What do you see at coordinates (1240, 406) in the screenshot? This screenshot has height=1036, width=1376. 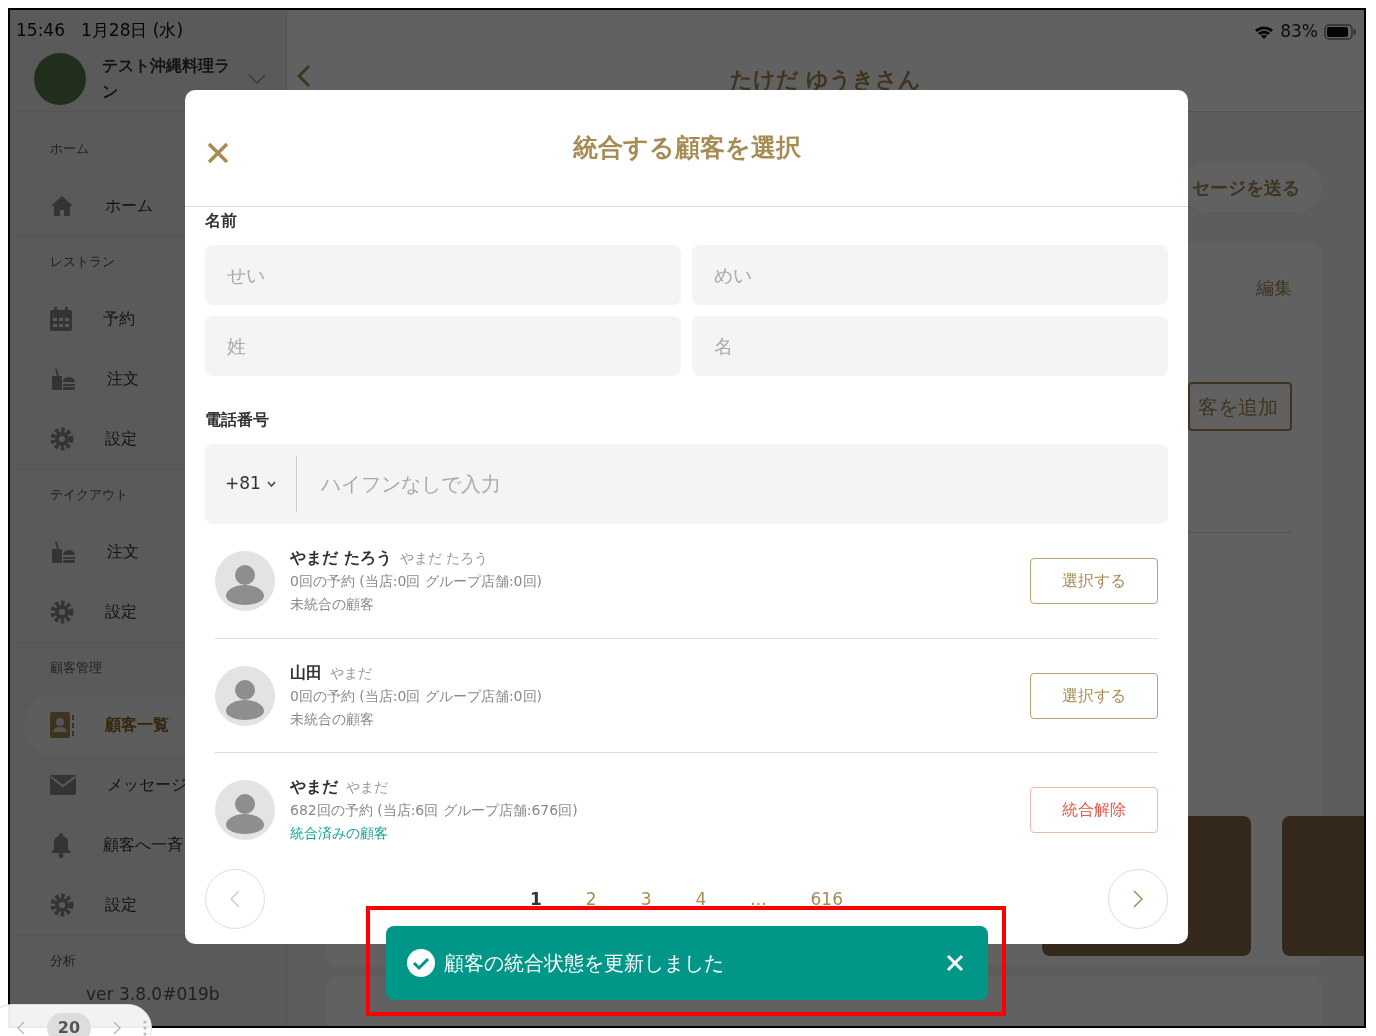 I see `add-button: 客を追加` at bounding box center [1240, 406].